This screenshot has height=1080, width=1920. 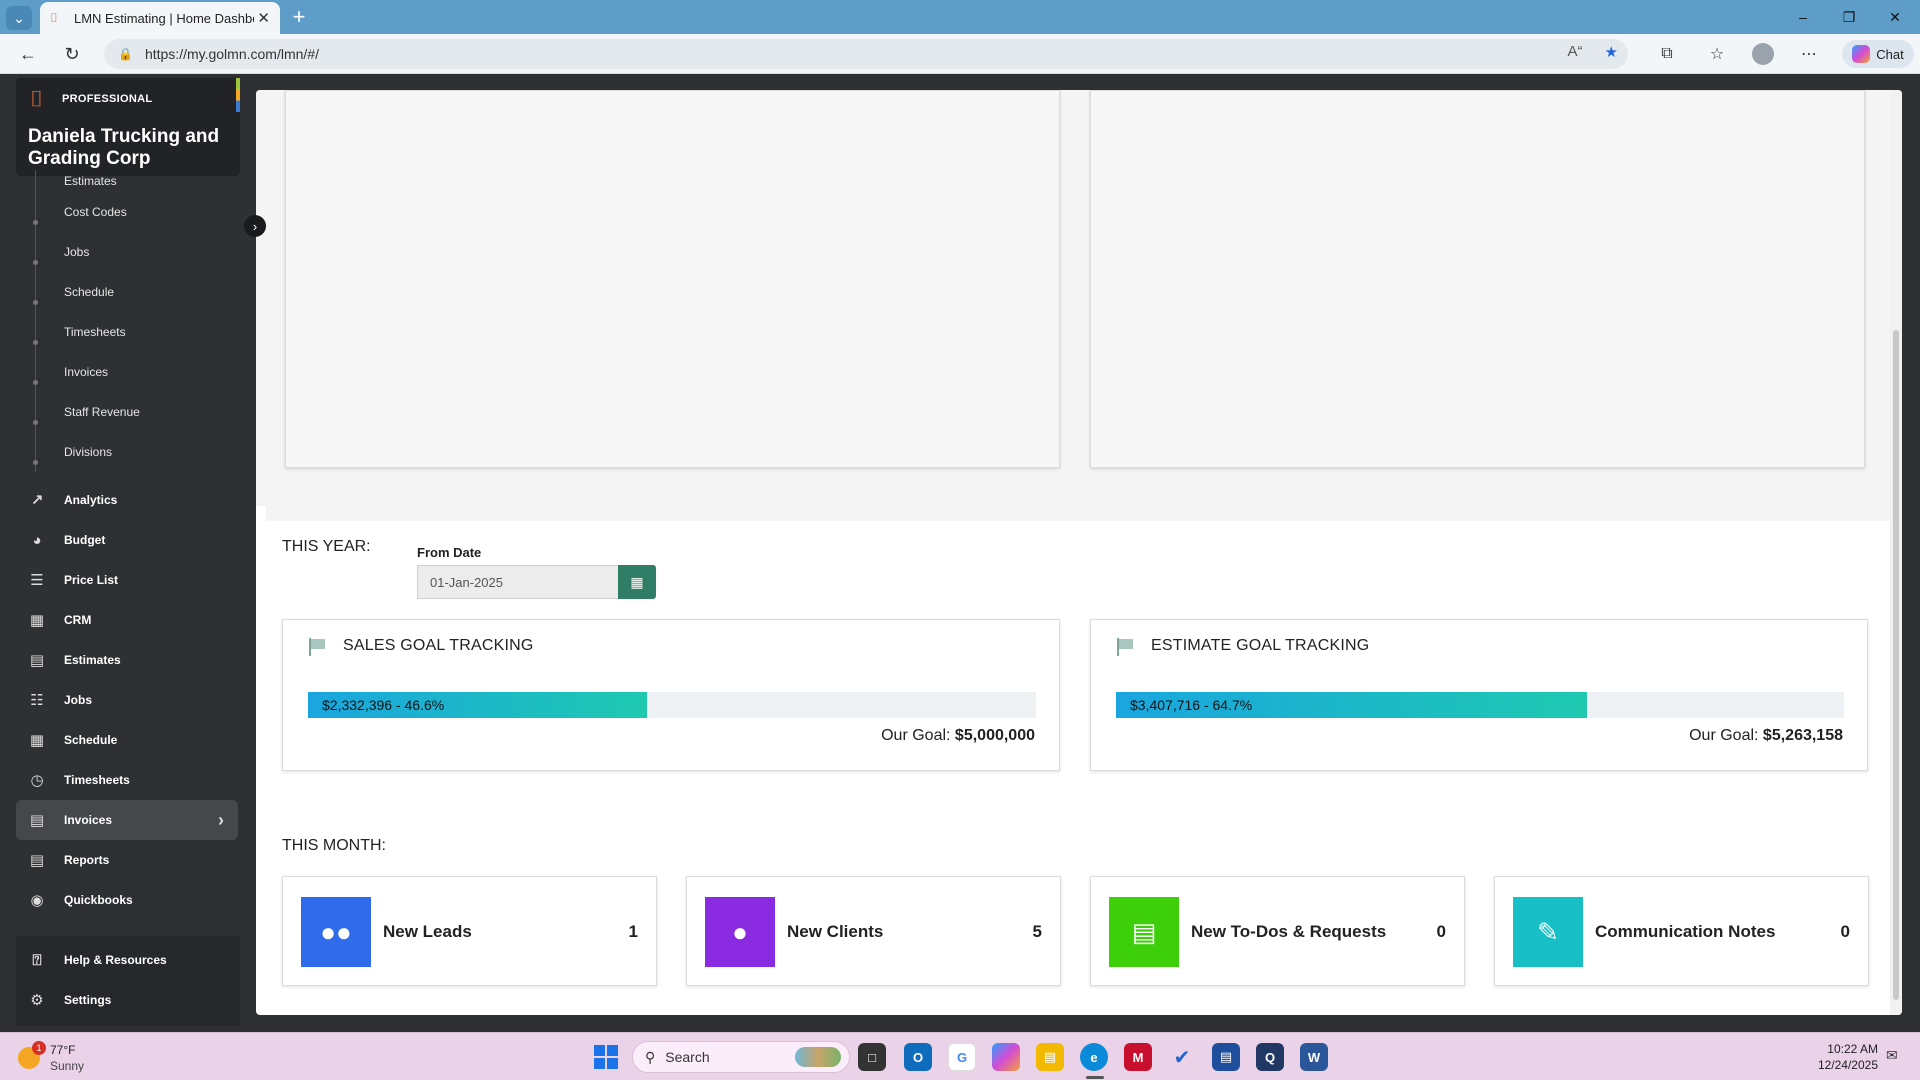 What do you see at coordinates (1852, 1049) in the screenshot?
I see `clock-time: 10:22 AM` at bounding box center [1852, 1049].